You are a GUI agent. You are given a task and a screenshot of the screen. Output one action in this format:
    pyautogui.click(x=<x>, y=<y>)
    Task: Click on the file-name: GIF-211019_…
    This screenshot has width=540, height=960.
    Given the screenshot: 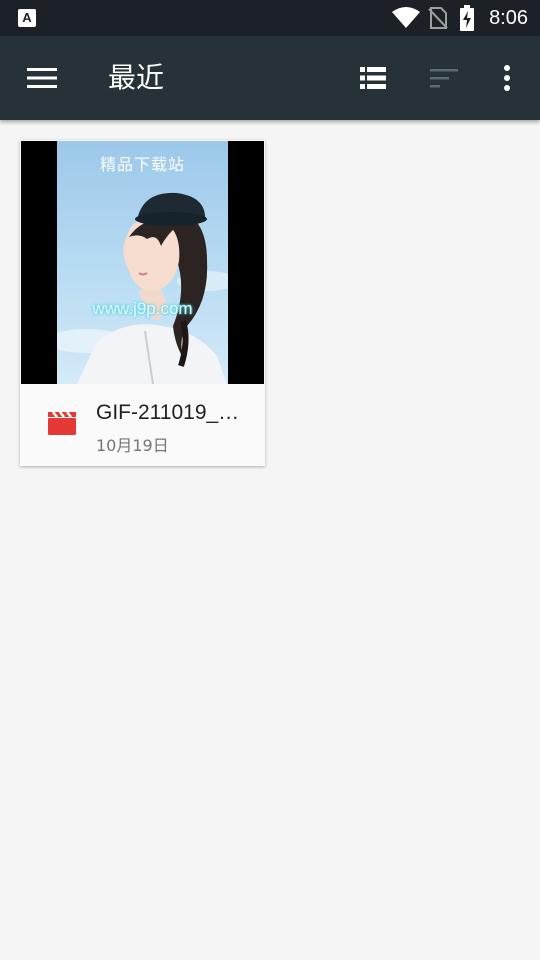 What is the action you would take?
    pyautogui.click(x=168, y=412)
    